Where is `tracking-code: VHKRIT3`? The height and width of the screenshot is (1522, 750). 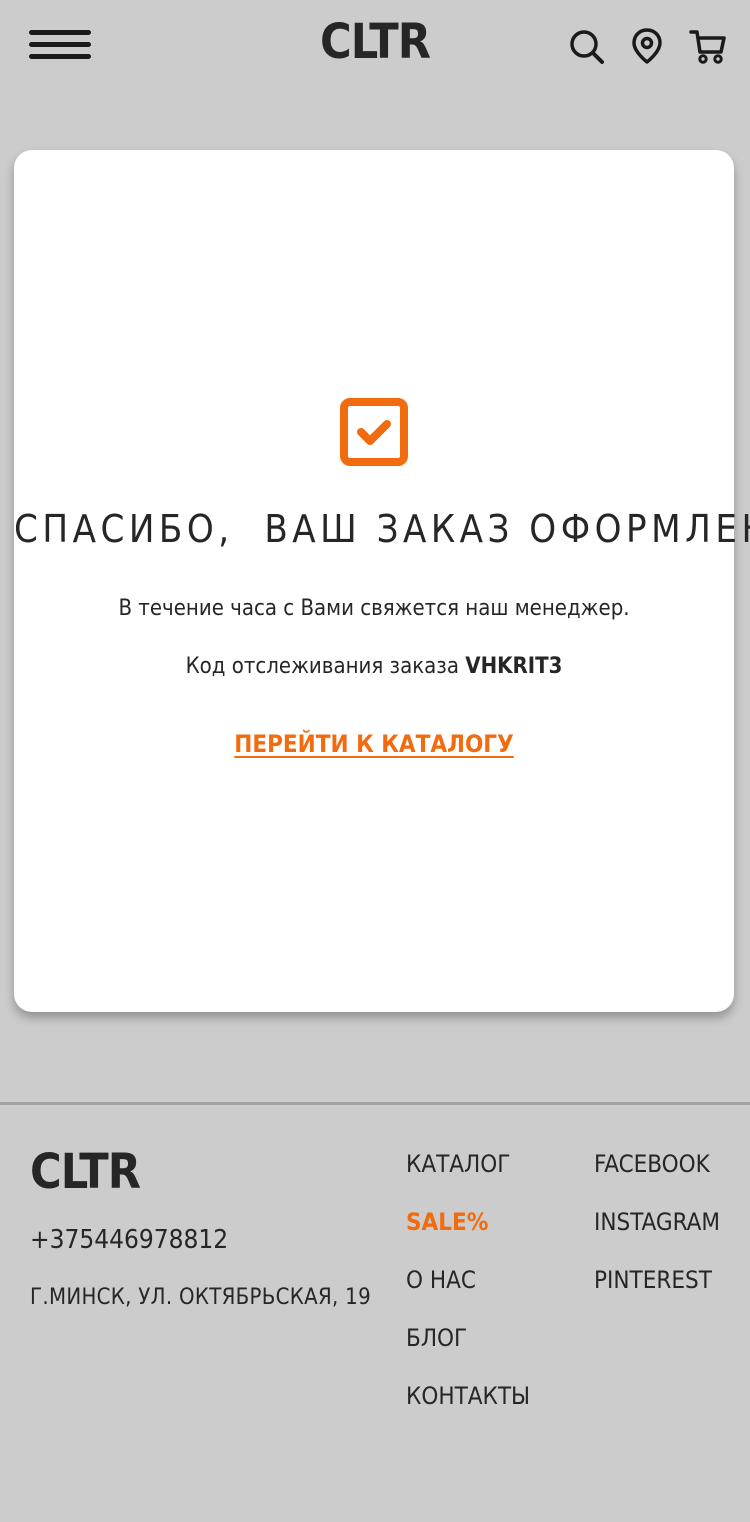
tracking-code: VHKRIT3 is located at coordinates (514, 666).